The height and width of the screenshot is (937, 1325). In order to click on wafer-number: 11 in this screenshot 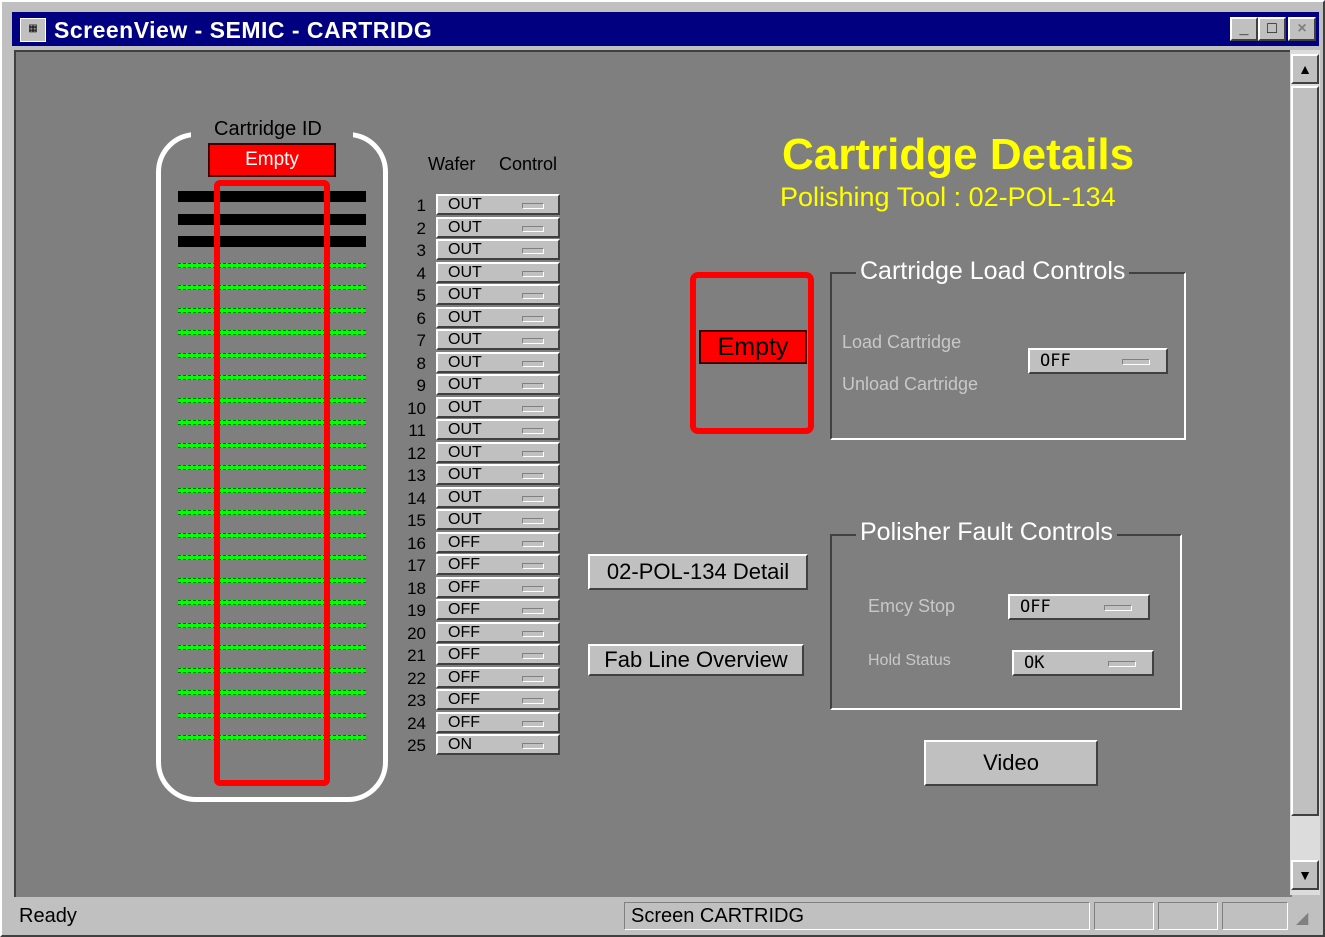, I will do `click(417, 430)`.